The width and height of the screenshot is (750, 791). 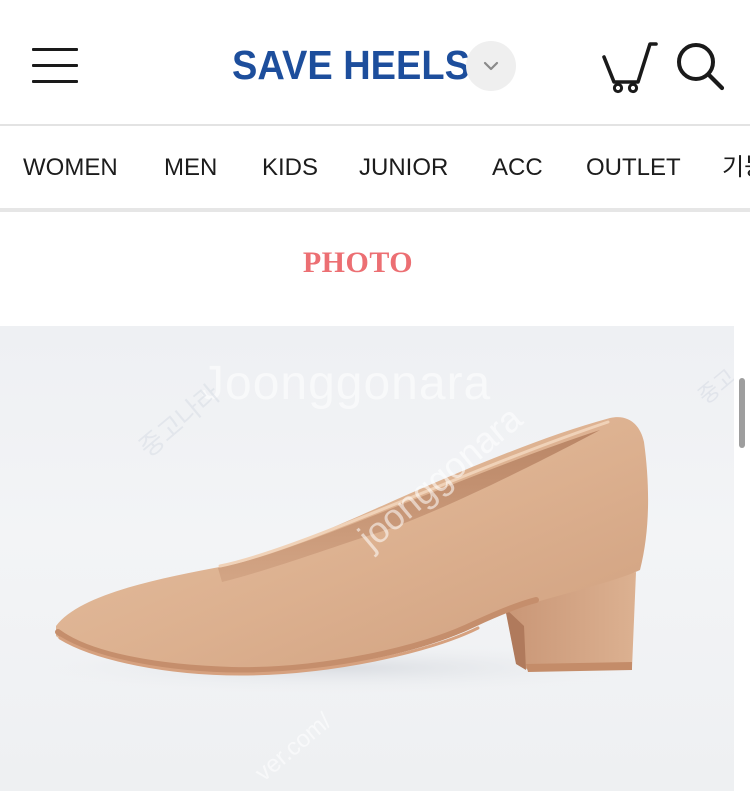 I want to click on nav-item-kids: KIDS, so click(x=290, y=167).